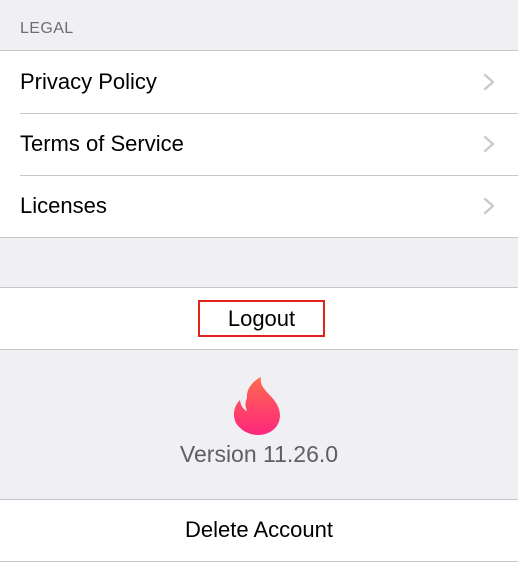 The width and height of the screenshot is (518, 562). Describe the element at coordinates (259, 82) in the screenshot. I see `legal-item-privacy-policy: Privacy Policy` at that location.